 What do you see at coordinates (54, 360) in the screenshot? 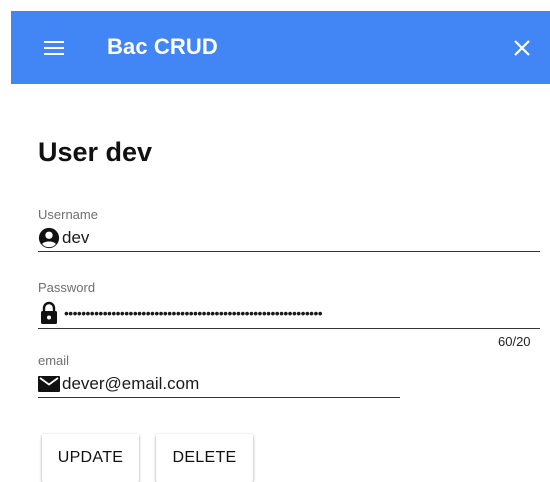
I see `email-label: email` at bounding box center [54, 360].